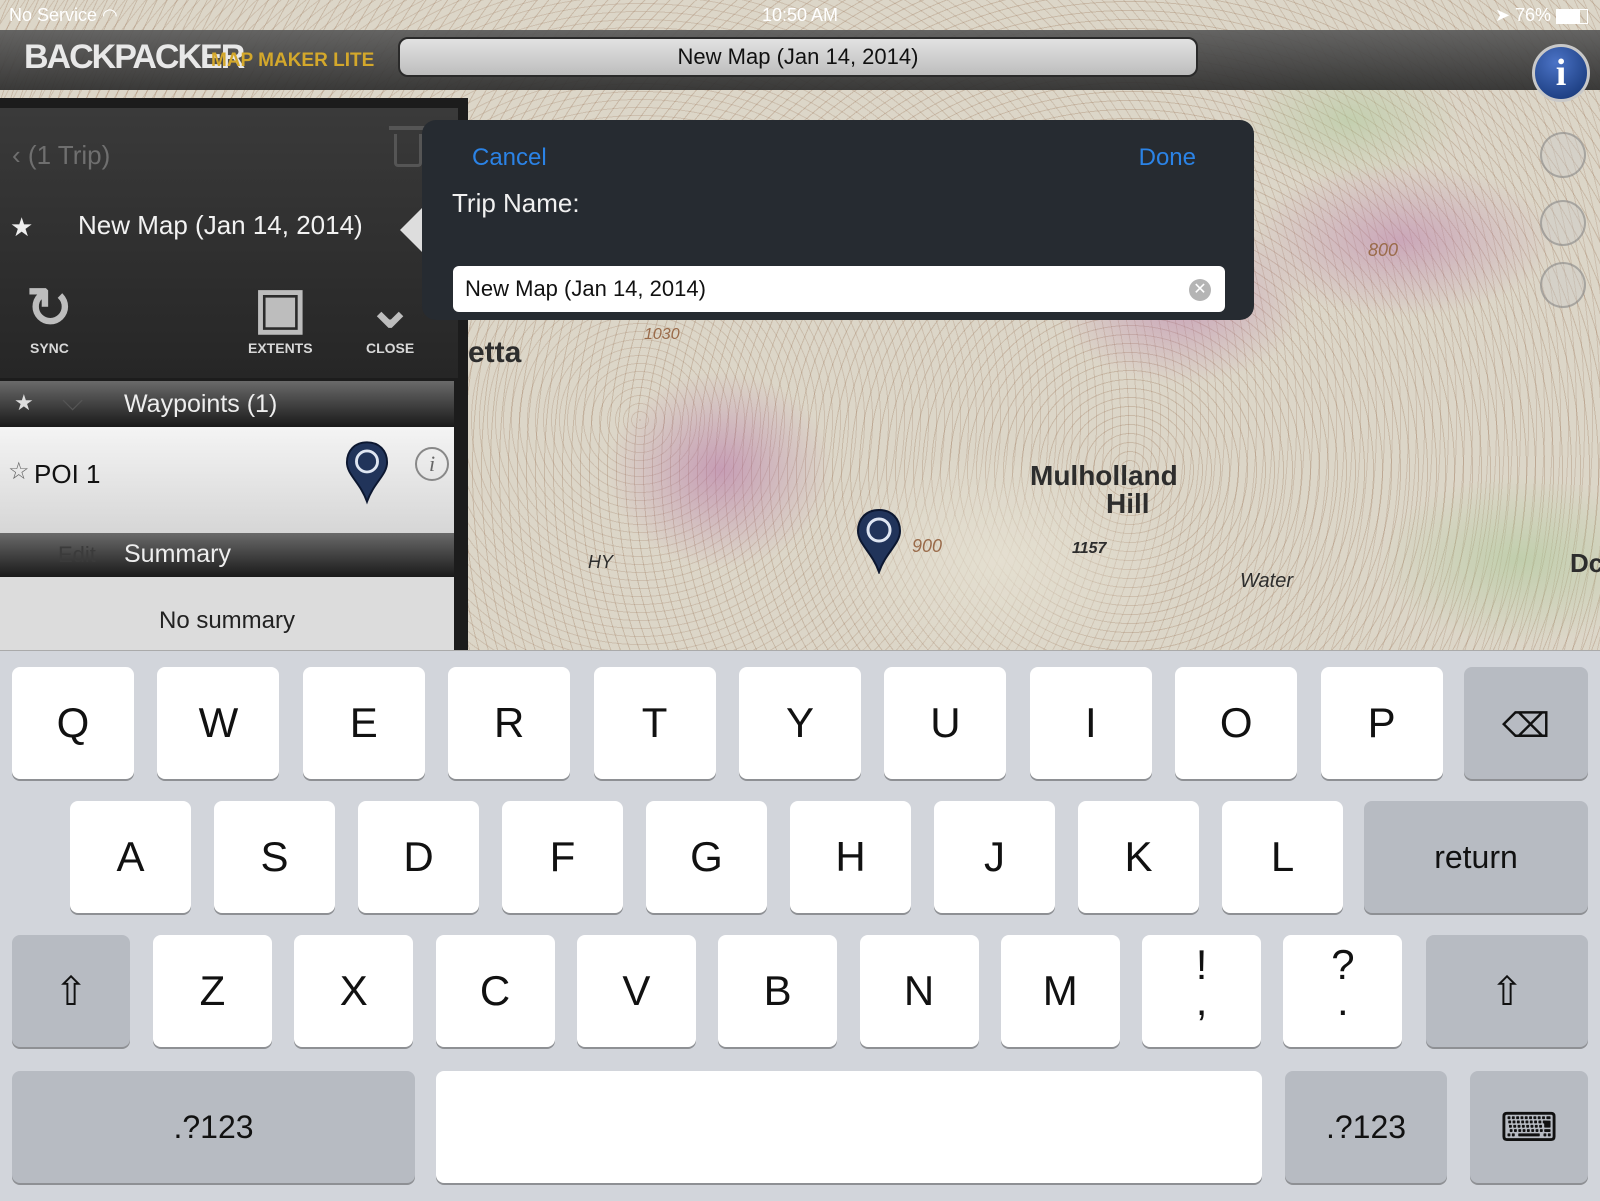  I want to click on map-label-contour: 800, so click(1383, 250).